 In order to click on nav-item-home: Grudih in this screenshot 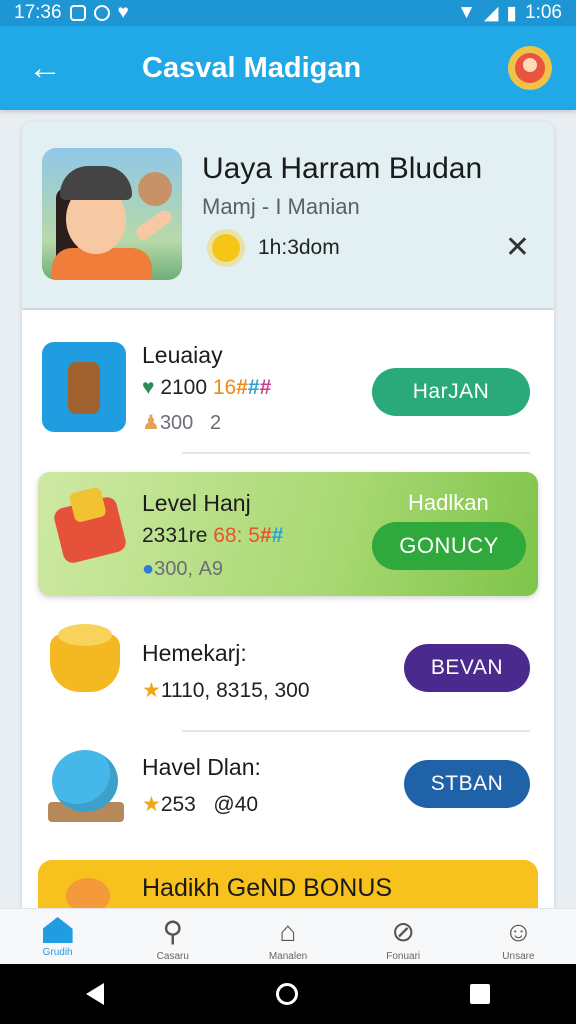, I will do `click(57, 937)`.